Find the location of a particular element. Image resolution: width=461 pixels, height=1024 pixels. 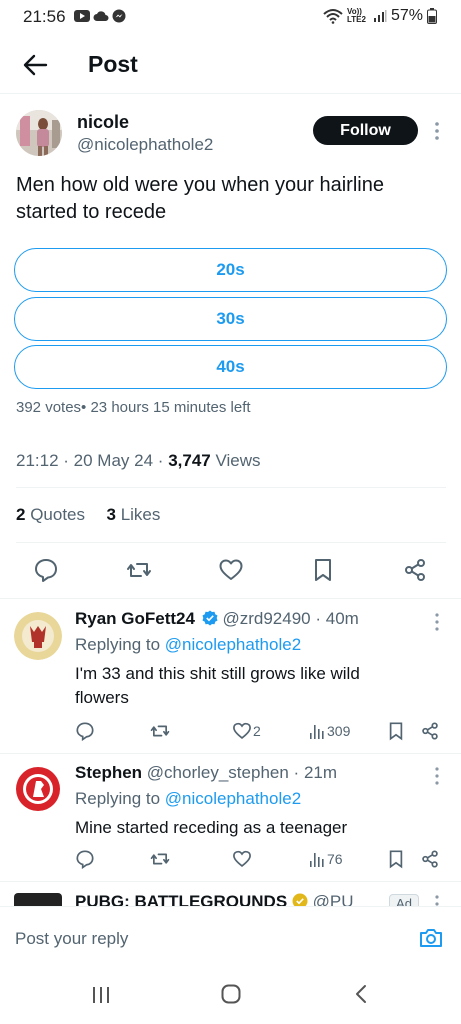

post-timestamp-row: 21:12 · 20 May 24 · 3,747 Views is located at coordinates (138, 460).